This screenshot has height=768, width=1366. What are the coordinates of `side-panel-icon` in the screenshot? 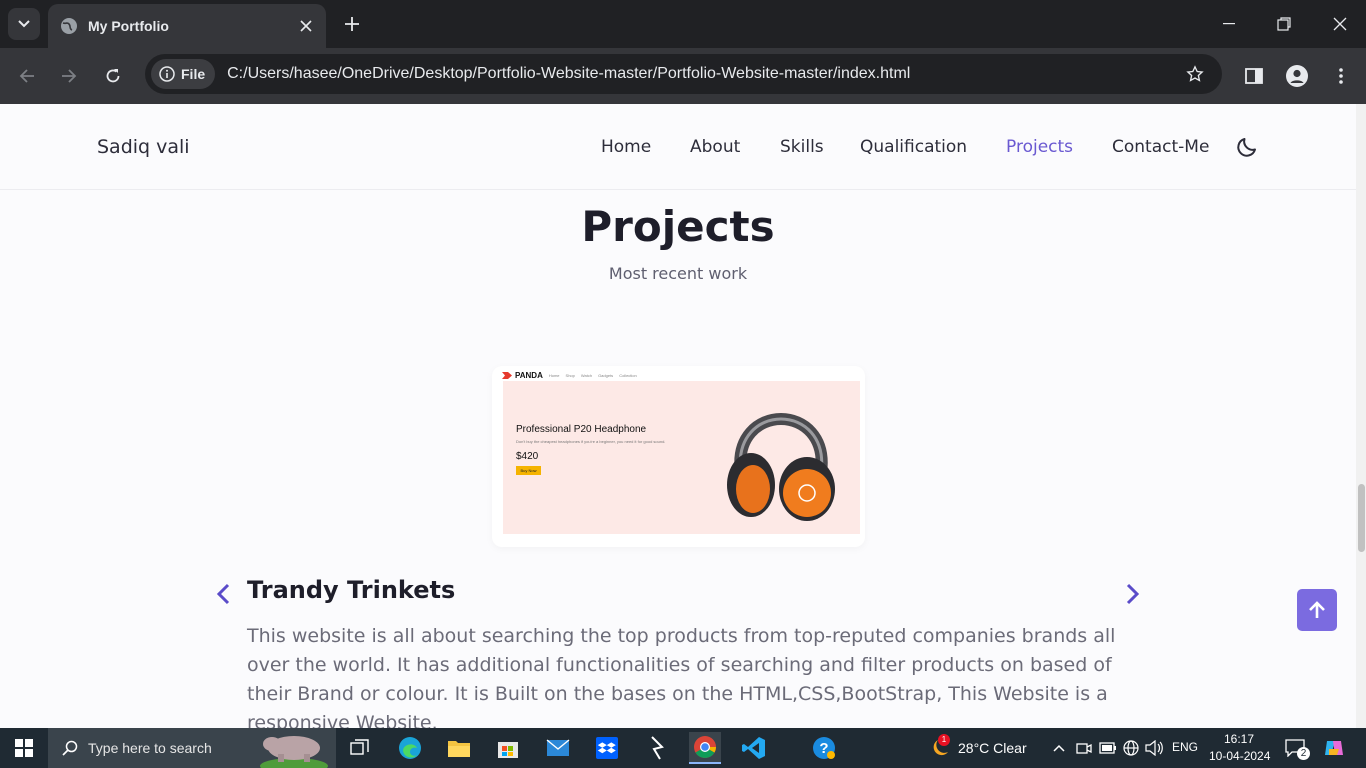 It's located at (1254, 76).